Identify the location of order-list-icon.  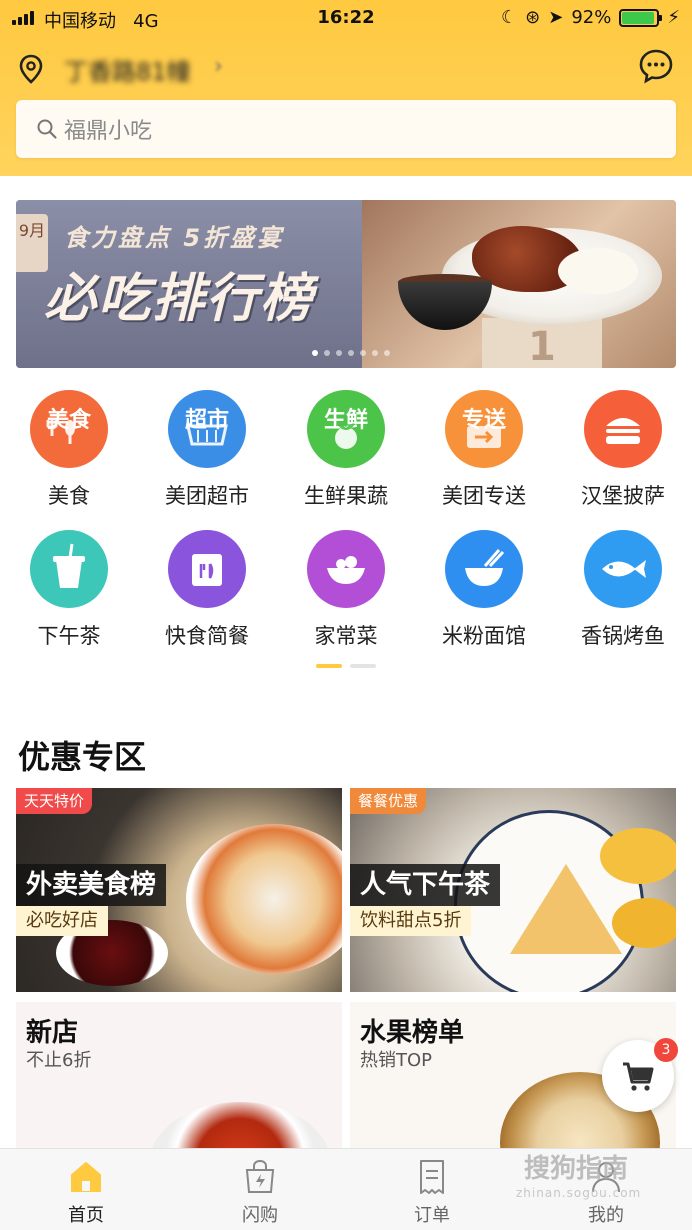
(432, 1177).